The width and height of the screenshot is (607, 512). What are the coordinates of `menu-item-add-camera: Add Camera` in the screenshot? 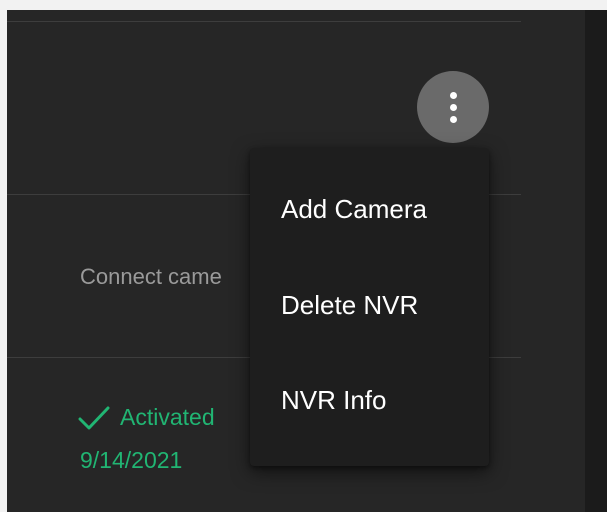 It's located at (354, 209).